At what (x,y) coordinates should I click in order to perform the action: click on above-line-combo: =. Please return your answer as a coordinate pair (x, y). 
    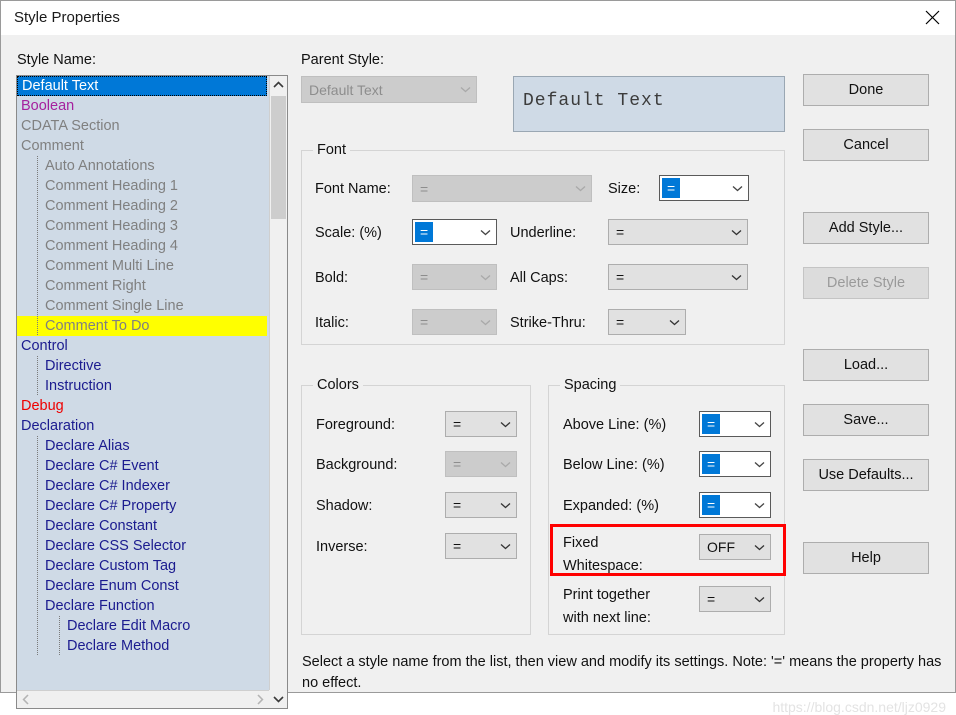
    Looking at the image, I should click on (735, 424).